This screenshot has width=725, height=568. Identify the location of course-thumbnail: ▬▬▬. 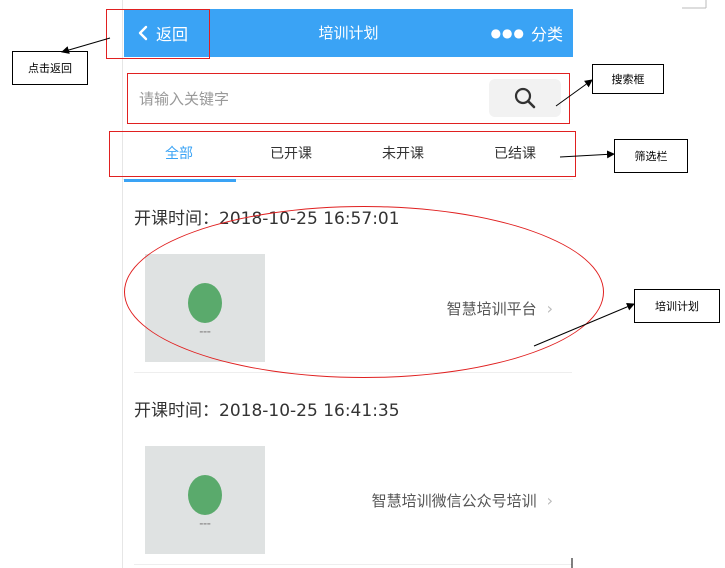
(205, 500).